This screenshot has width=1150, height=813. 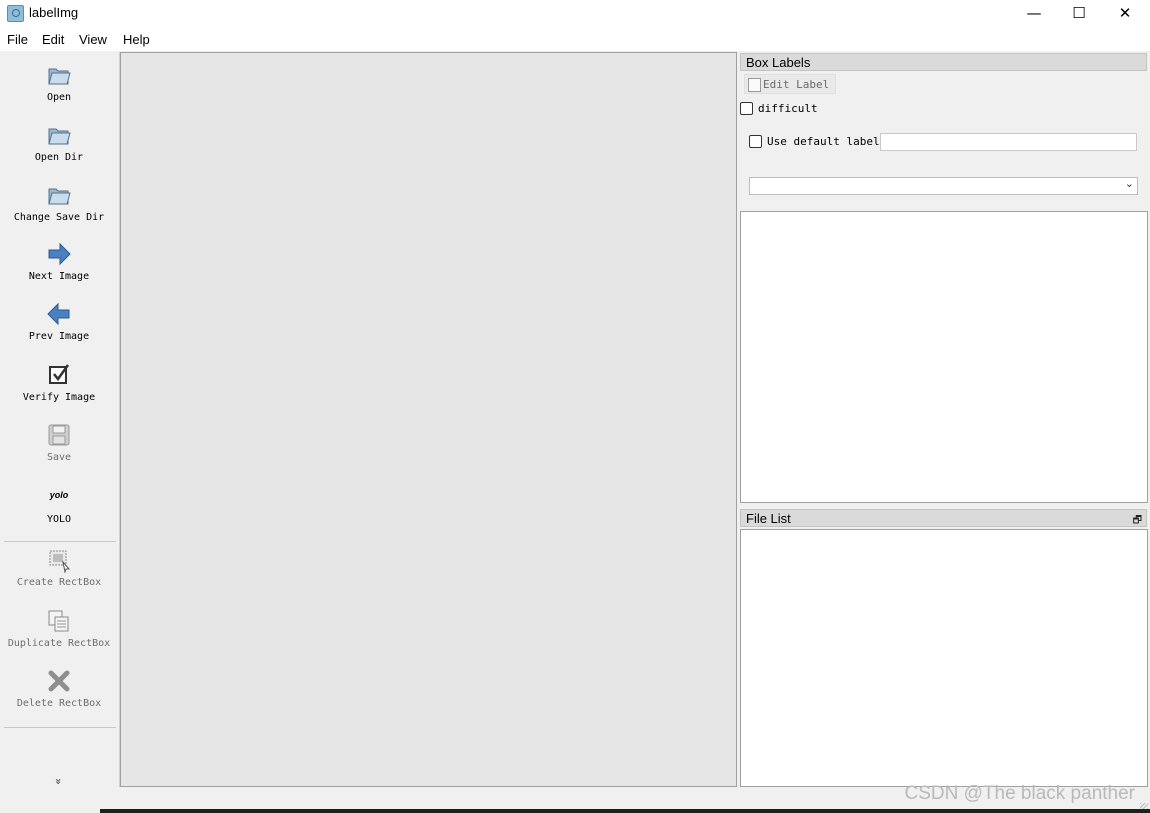 What do you see at coordinates (625, 811) in the screenshot?
I see `taskbar-edge` at bounding box center [625, 811].